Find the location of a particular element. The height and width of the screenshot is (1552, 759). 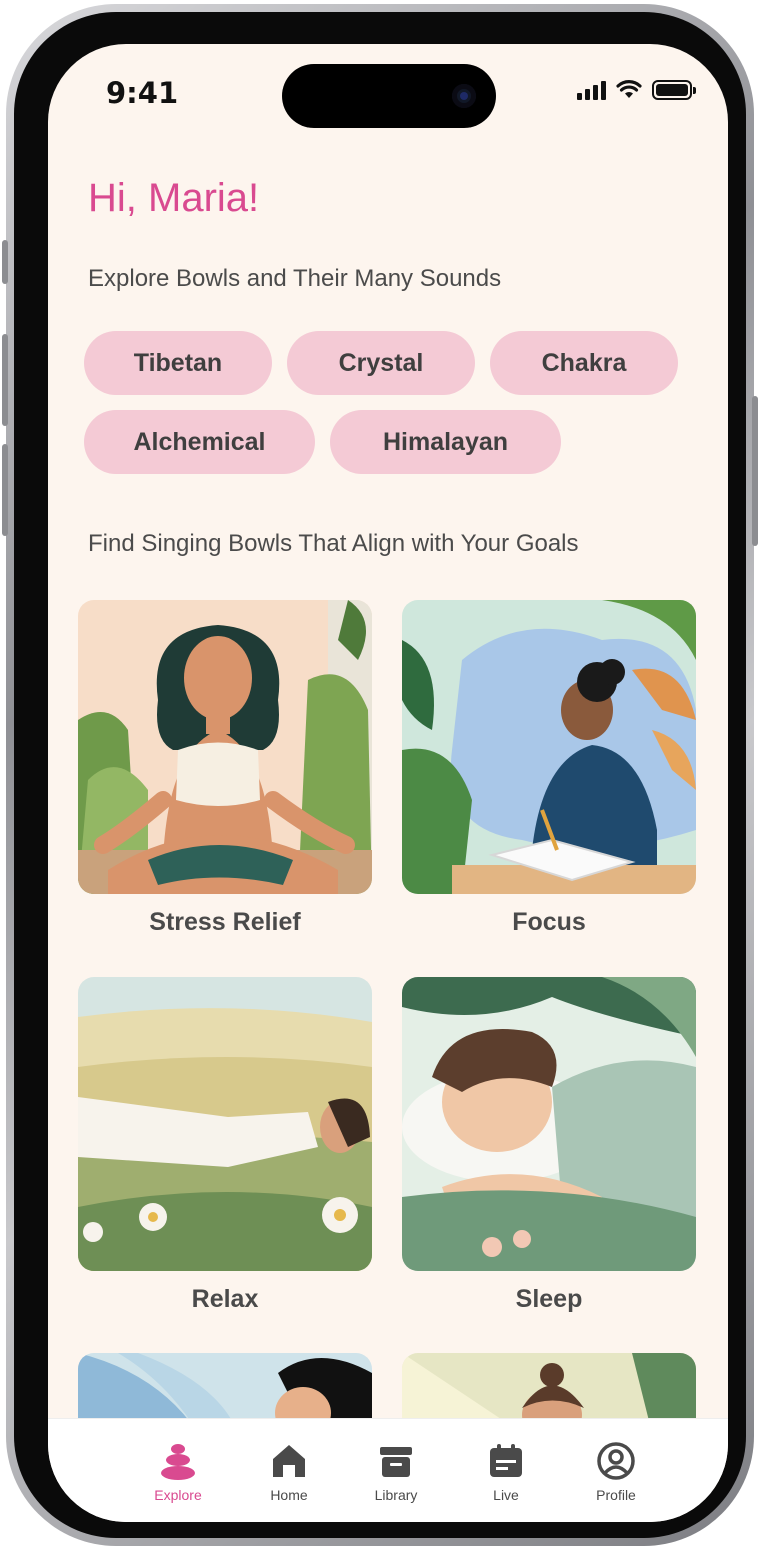

tab-profile: Profile is located at coordinates (616, 1472).